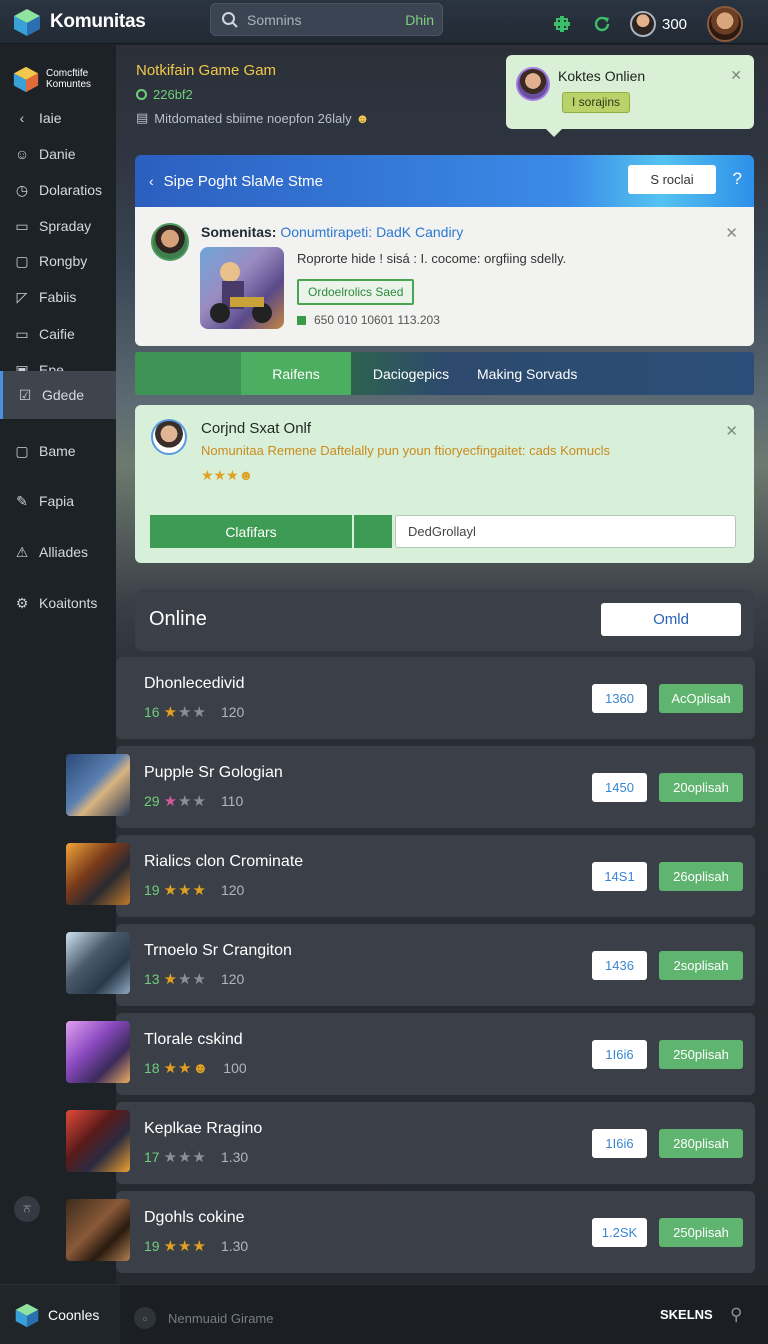 Image resolution: width=768 pixels, height=1344 pixels. I want to click on search-bar: Dhin, so click(326, 19).